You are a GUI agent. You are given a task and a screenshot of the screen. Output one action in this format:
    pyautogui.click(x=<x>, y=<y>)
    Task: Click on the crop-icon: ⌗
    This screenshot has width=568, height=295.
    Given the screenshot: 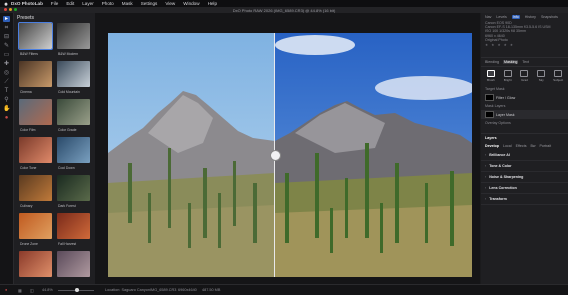 What is the action you would take?
    pyautogui.click(x=6, y=28)
    